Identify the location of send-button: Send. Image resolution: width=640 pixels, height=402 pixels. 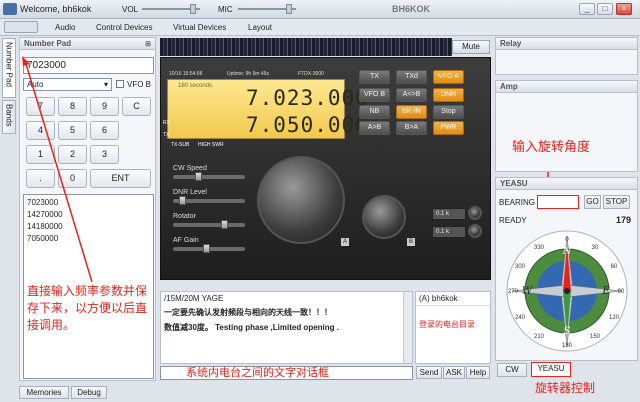
(429, 372).